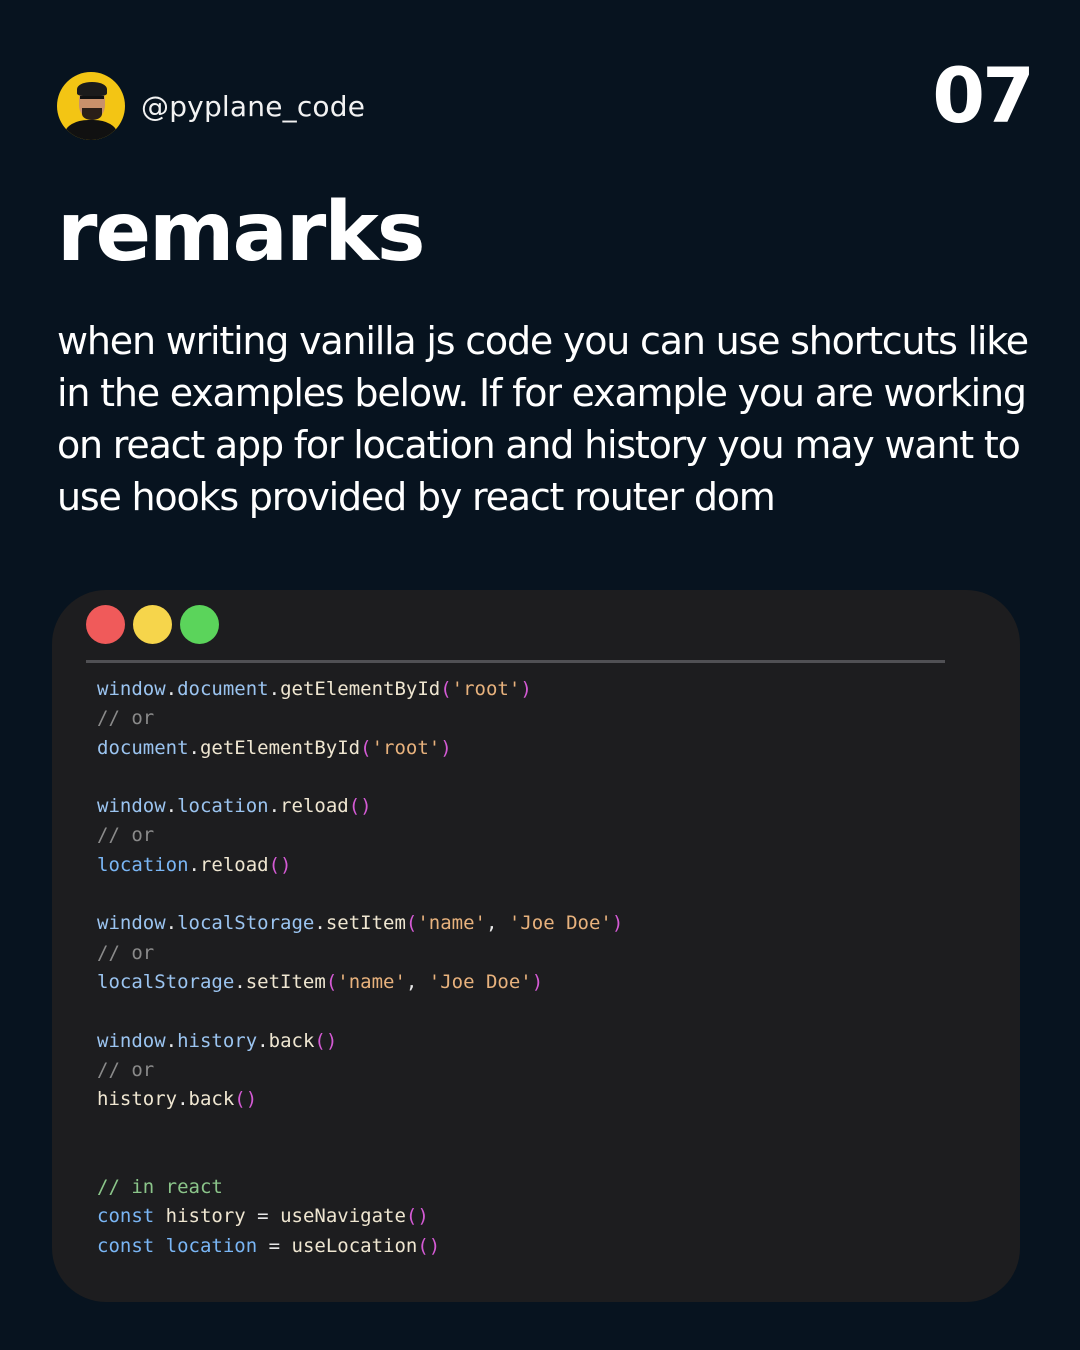 Image resolution: width=1080 pixels, height=1350 pixels. Describe the element at coordinates (314, 806) in the screenshot. I see `code-token: reload` at that location.